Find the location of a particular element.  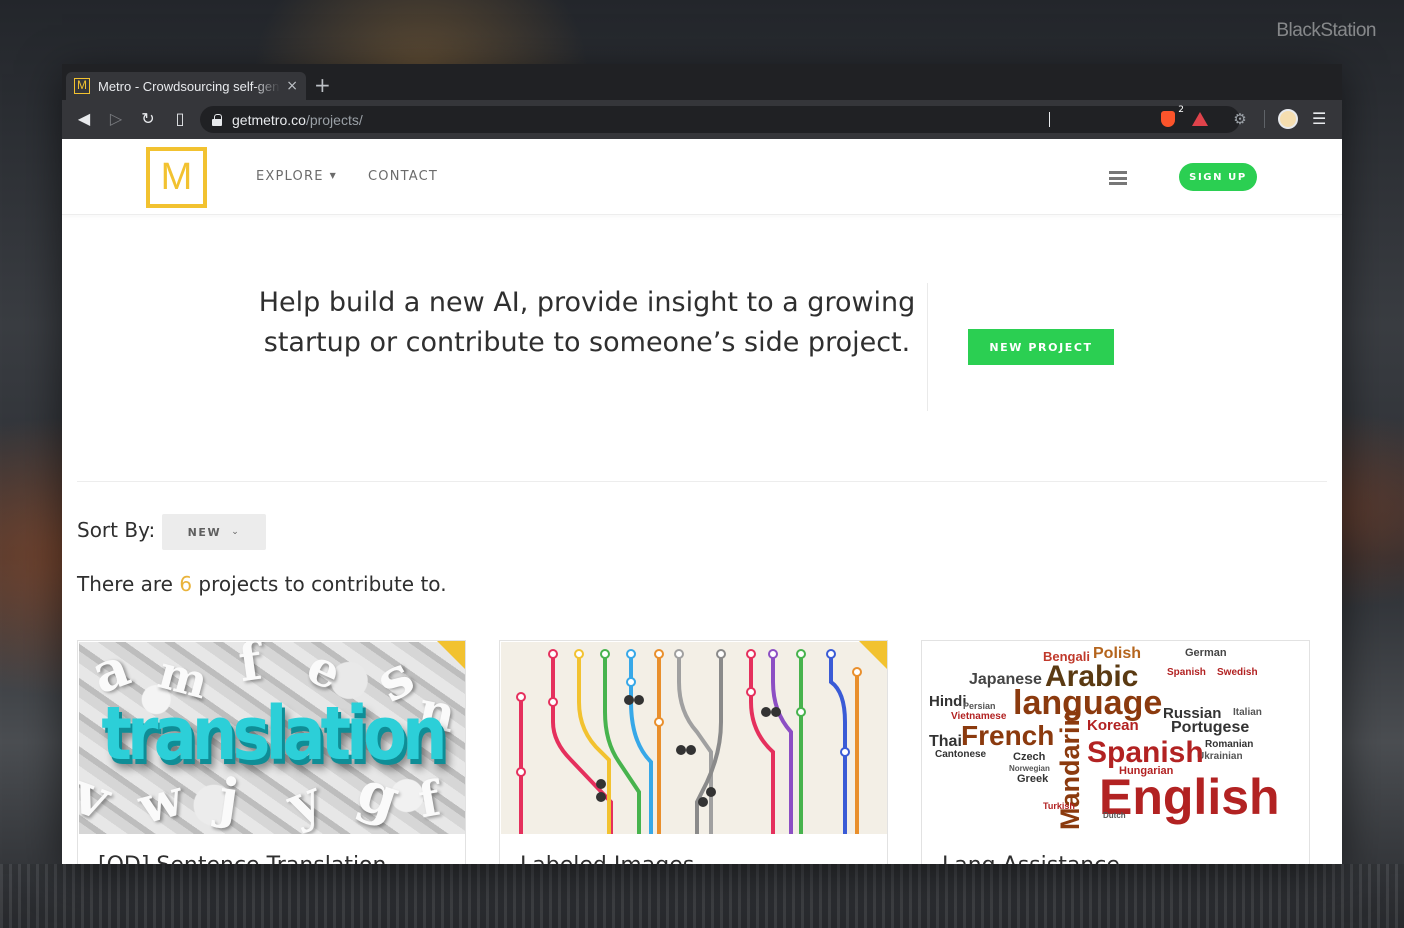

nav-contact: CONTACT is located at coordinates (403, 176).